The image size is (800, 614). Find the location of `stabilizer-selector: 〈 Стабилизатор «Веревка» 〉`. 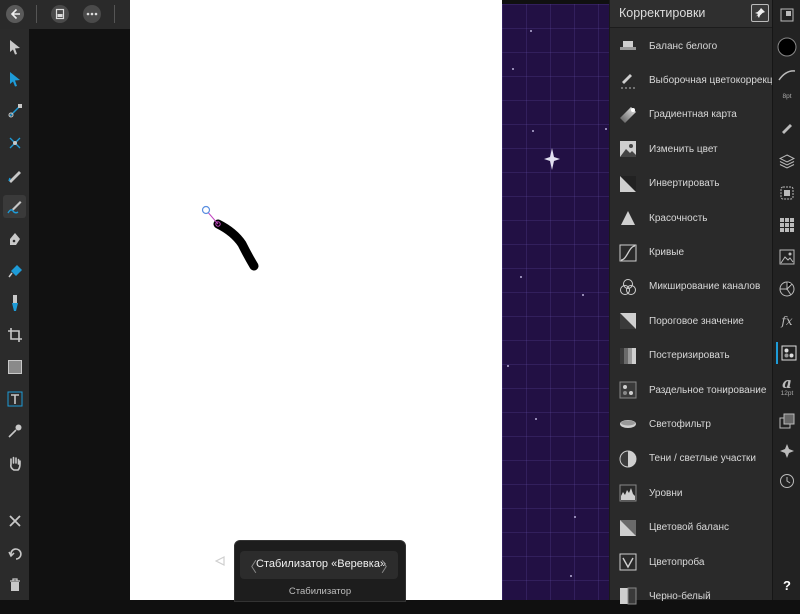

stabilizer-selector: 〈 Стабилизатор «Веревка» 〉 is located at coordinates (319, 565).